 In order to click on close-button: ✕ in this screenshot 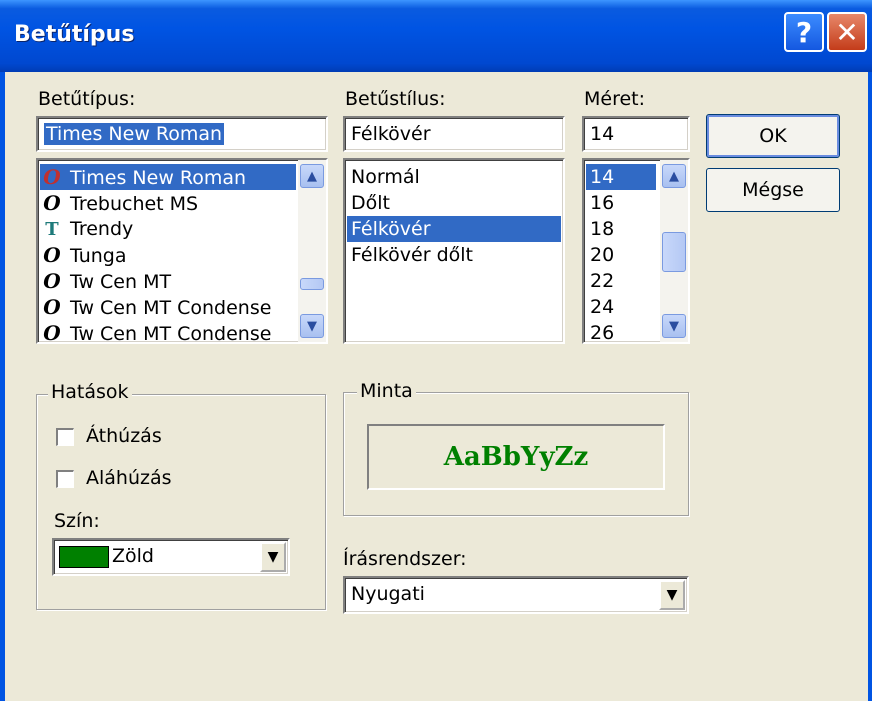, I will do `click(847, 32)`.